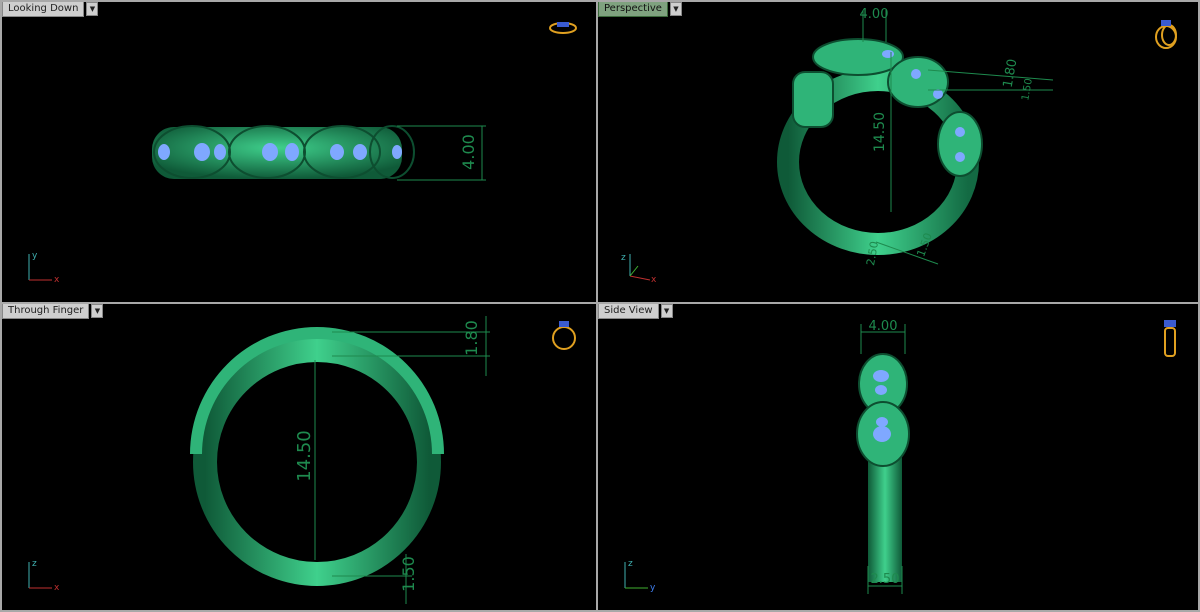 The width and height of the screenshot is (1200, 612). What do you see at coordinates (44, 267) in the screenshot?
I see `axis-indicator: y x` at bounding box center [44, 267].